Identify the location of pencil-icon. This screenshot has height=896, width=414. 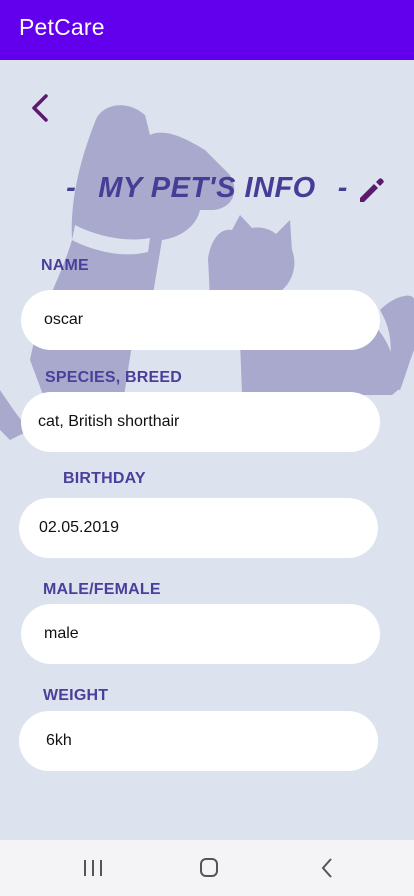
(372, 190).